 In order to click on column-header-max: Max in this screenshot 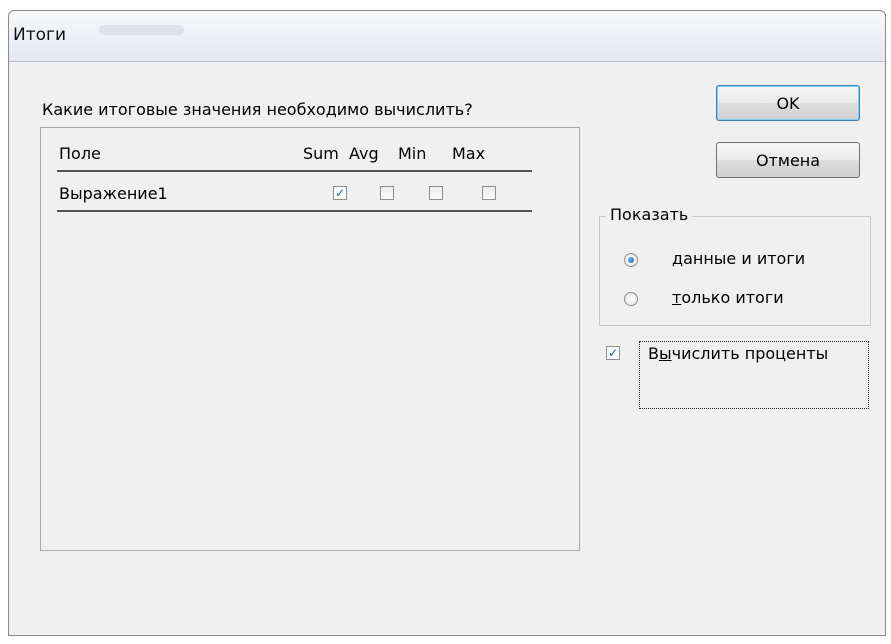, I will do `click(469, 153)`.